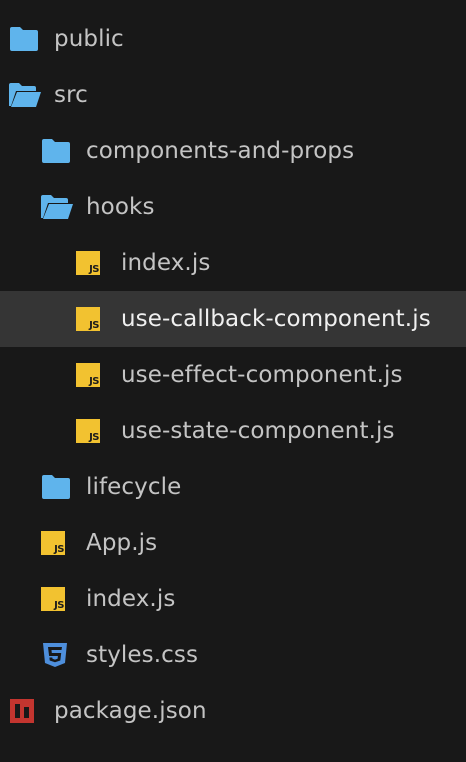 This screenshot has width=466, height=762. I want to click on tree-item-label: package.json, so click(130, 711).